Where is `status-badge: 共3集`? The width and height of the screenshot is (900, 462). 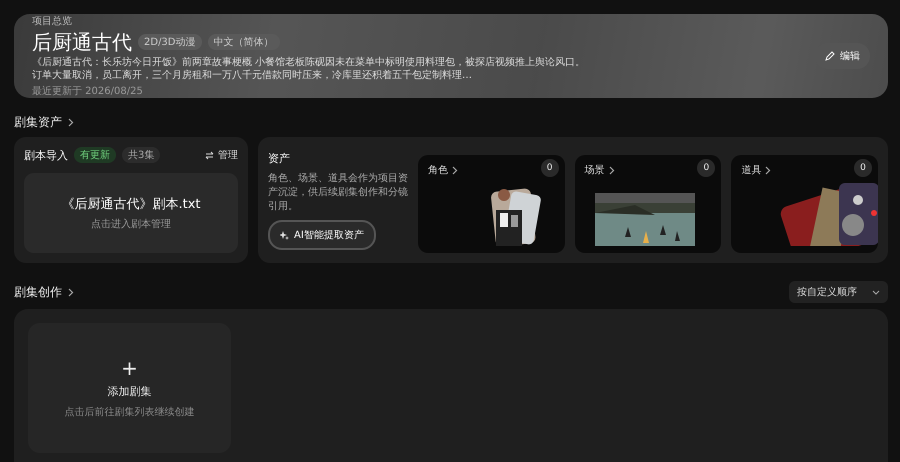 status-badge: 共3集 is located at coordinates (141, 155).